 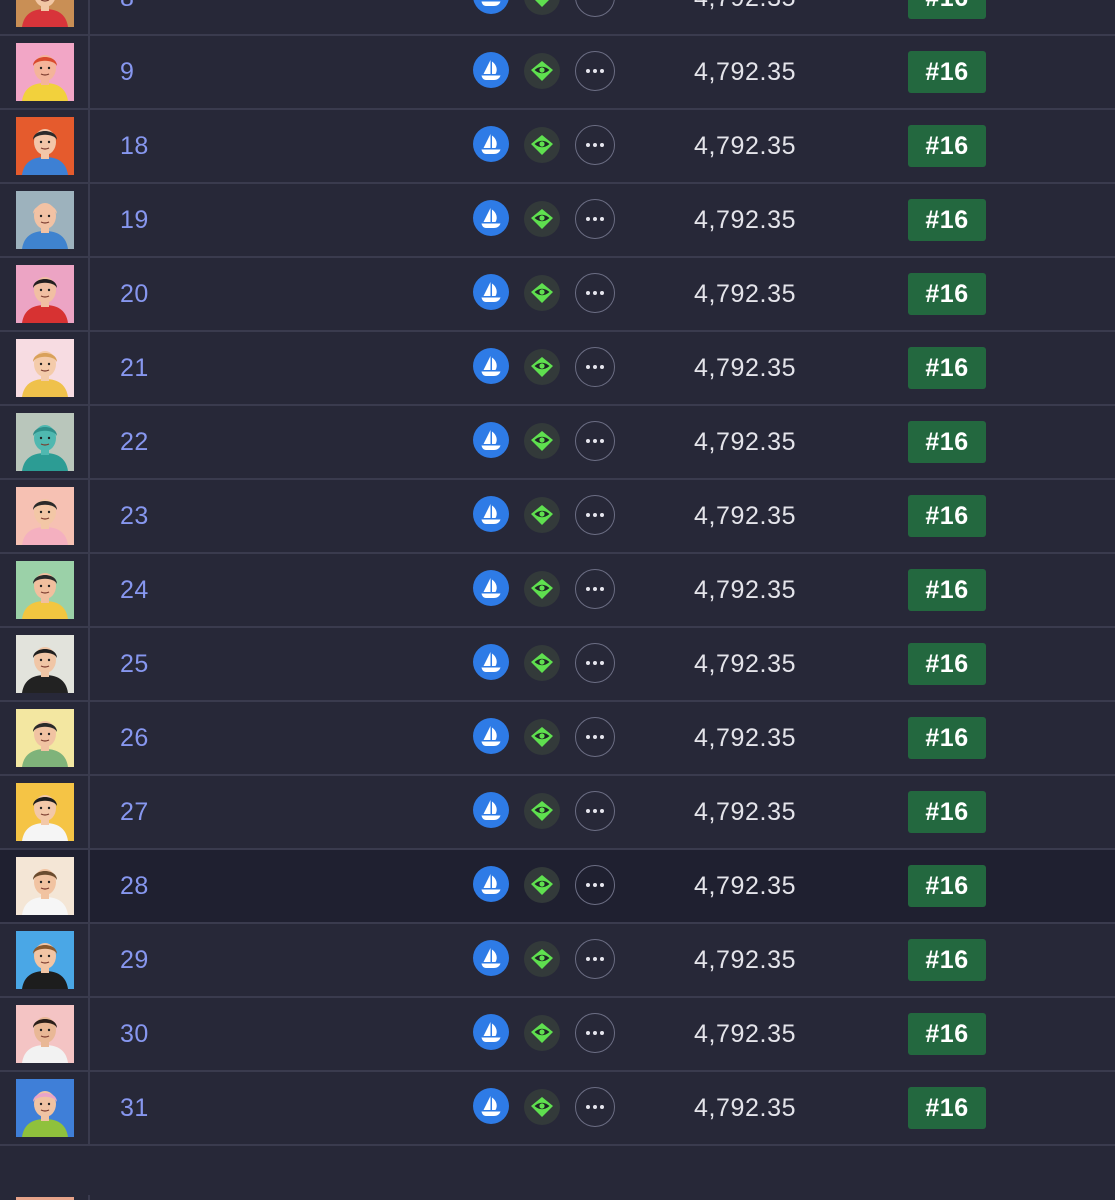 I want to click on table-row-18: 18 4,792.35 #16, so click(x=557, y=147).